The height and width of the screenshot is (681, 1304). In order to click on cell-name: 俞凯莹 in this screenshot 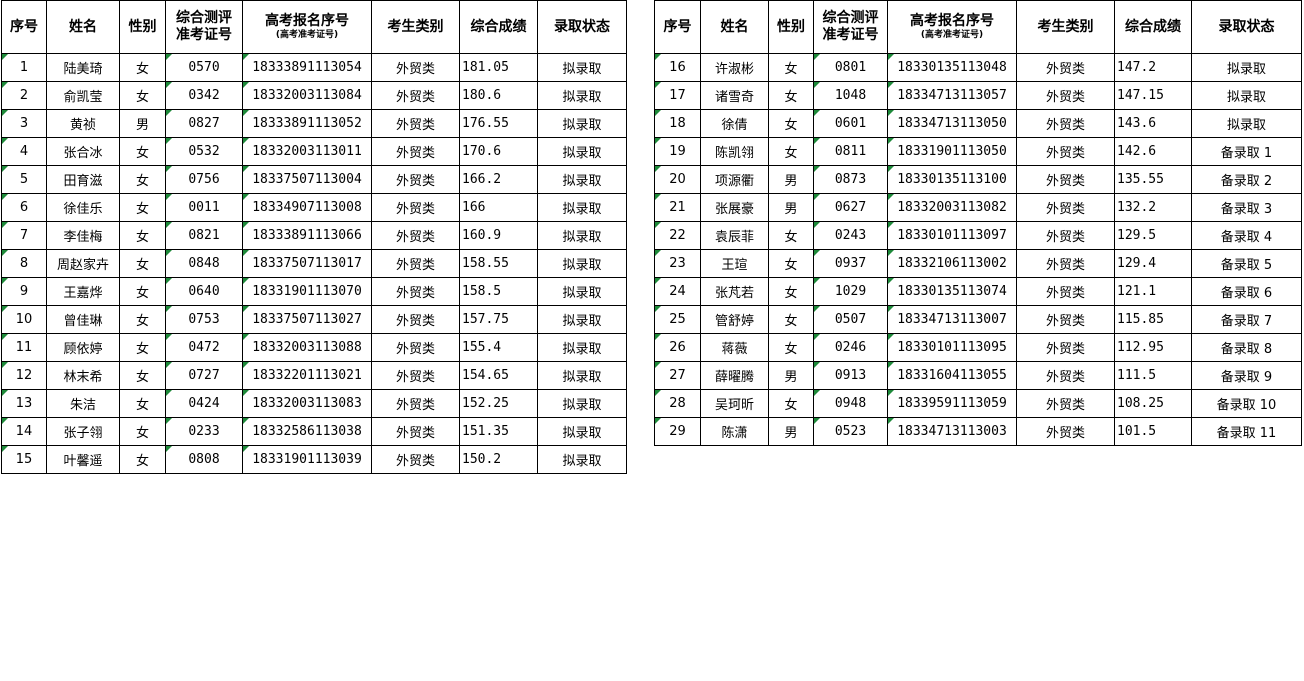, I will do `click(83, 95)`.